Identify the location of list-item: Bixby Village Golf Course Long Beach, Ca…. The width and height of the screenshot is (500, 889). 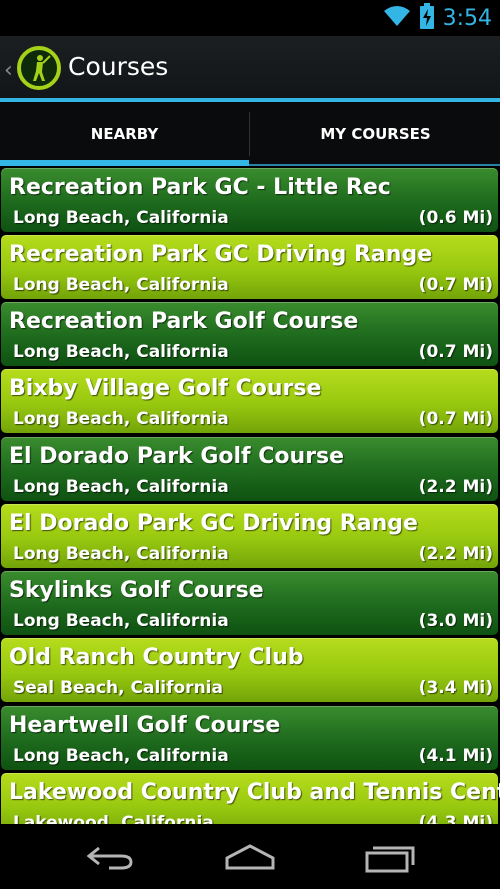
(249, 401).